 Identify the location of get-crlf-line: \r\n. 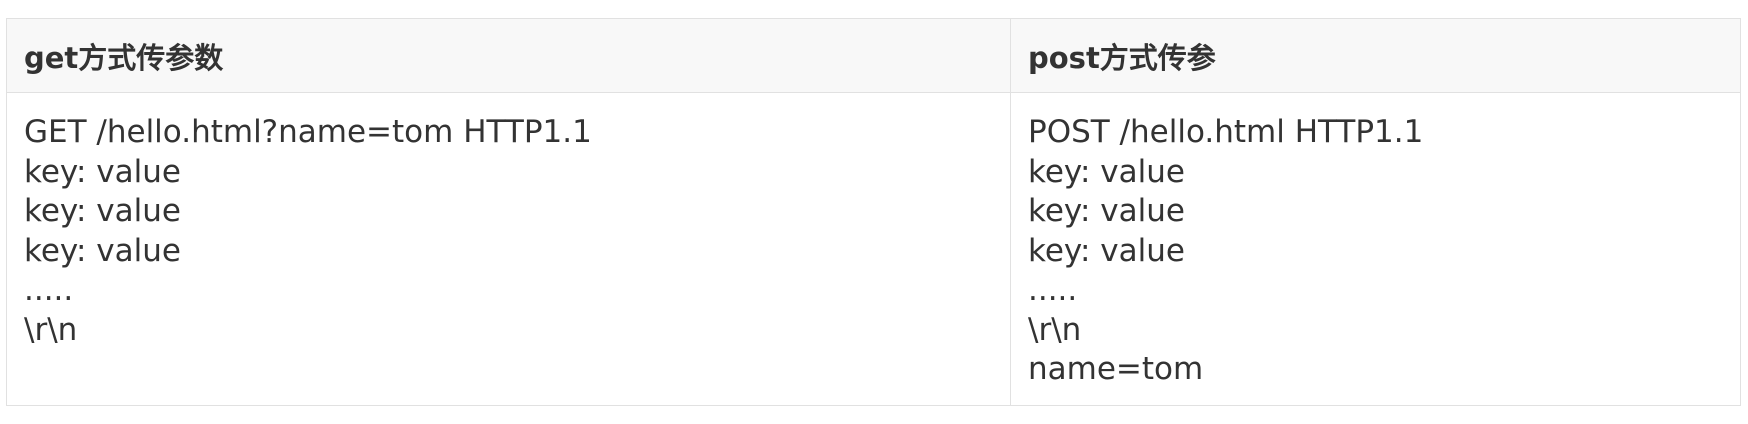
(51, 329).